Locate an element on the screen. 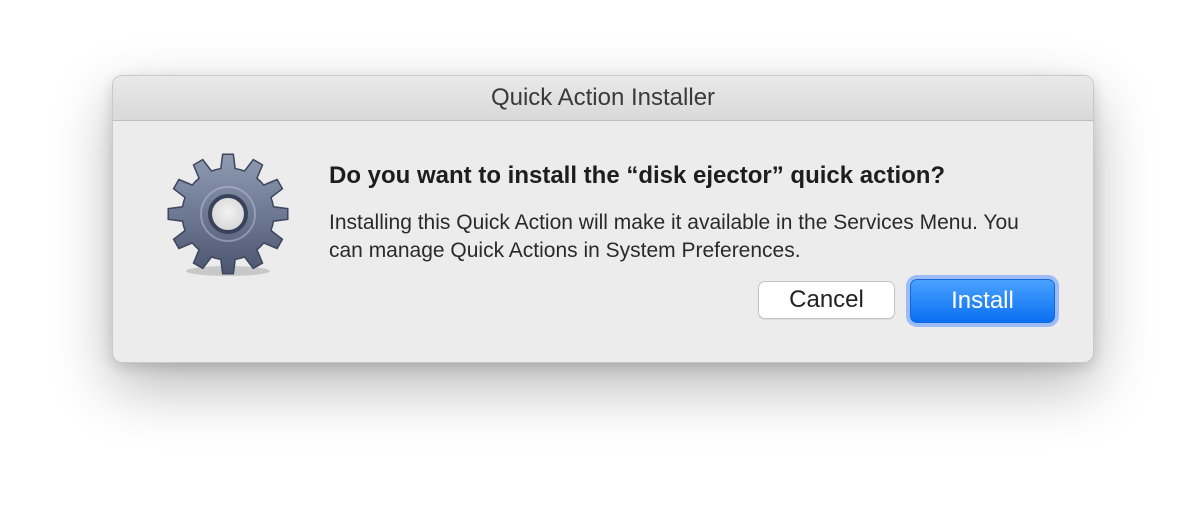  window-title: Quick Action Installer is located at coordinates (603, 97).